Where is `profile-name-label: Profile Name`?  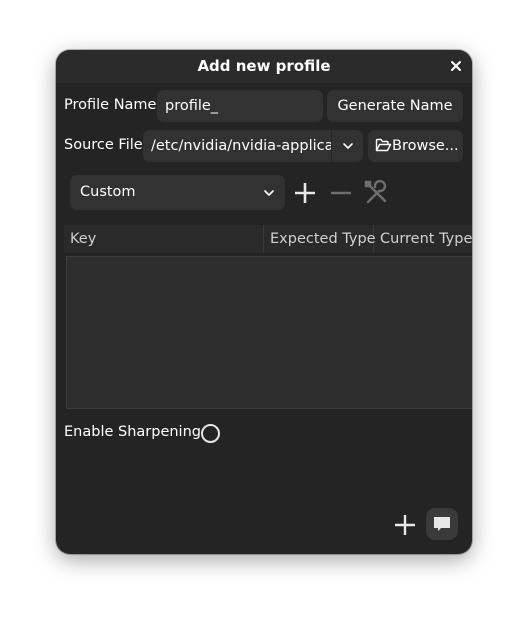 profile-name-label: Profile Name is located at coordinates (110, 105).